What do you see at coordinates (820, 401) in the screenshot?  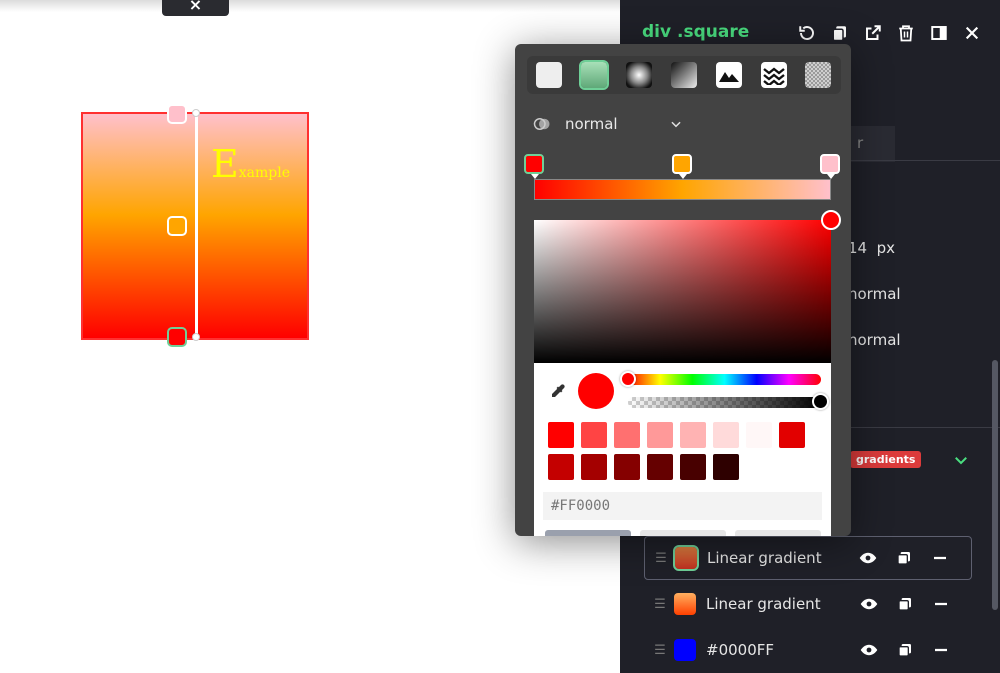 I see `alpha-slider-handle` at bounding box center [820, 401].